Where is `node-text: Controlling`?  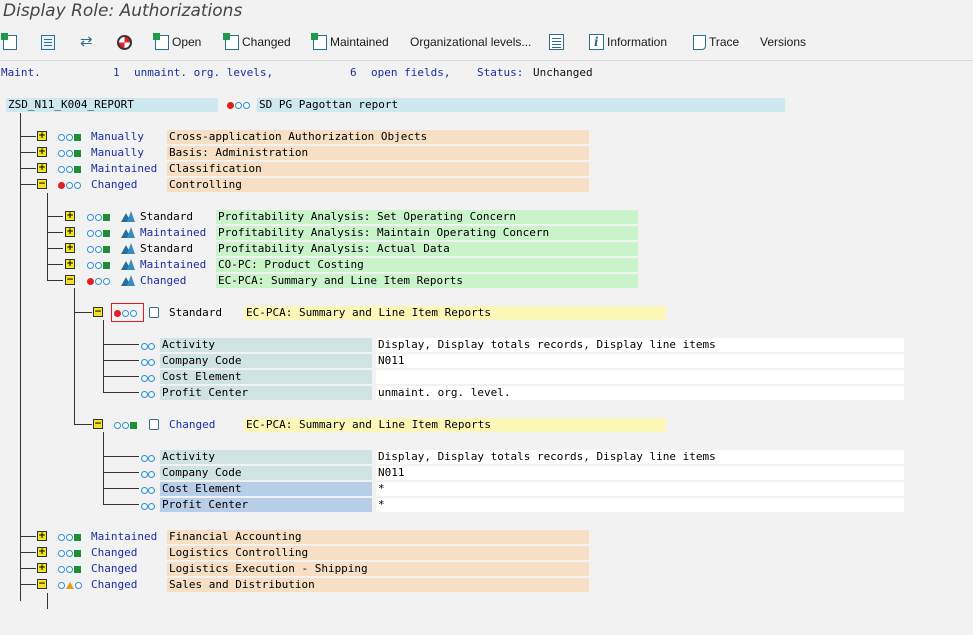 node-text: Controlling is located at coordinates (378, 185).